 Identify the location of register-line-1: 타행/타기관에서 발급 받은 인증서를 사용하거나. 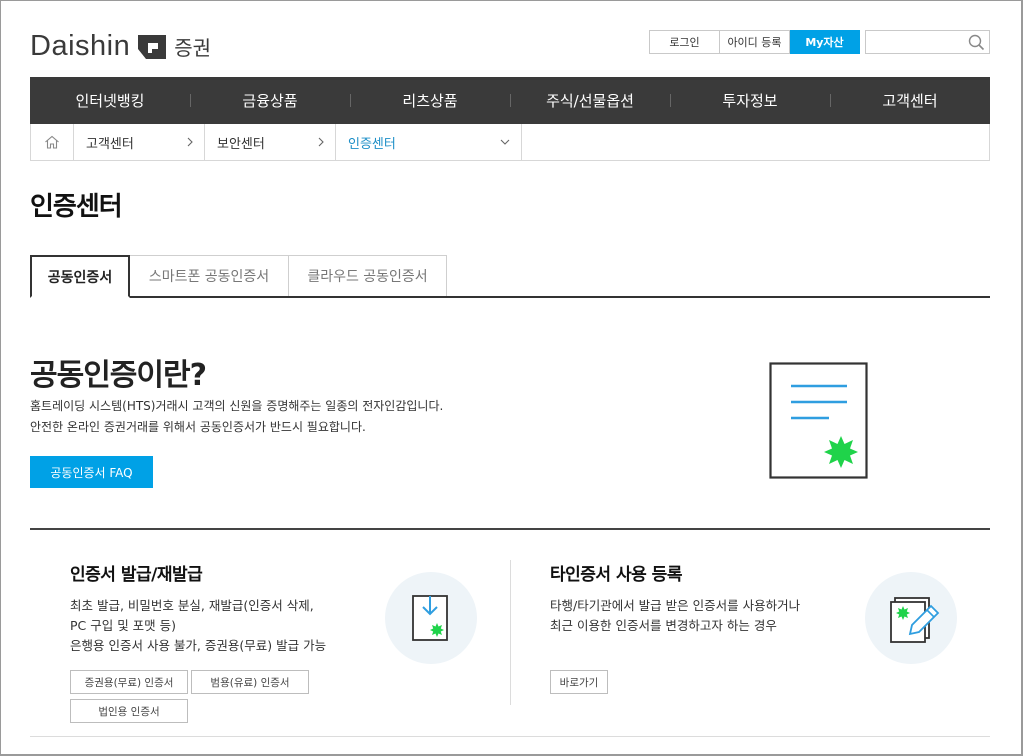
(675, 605).